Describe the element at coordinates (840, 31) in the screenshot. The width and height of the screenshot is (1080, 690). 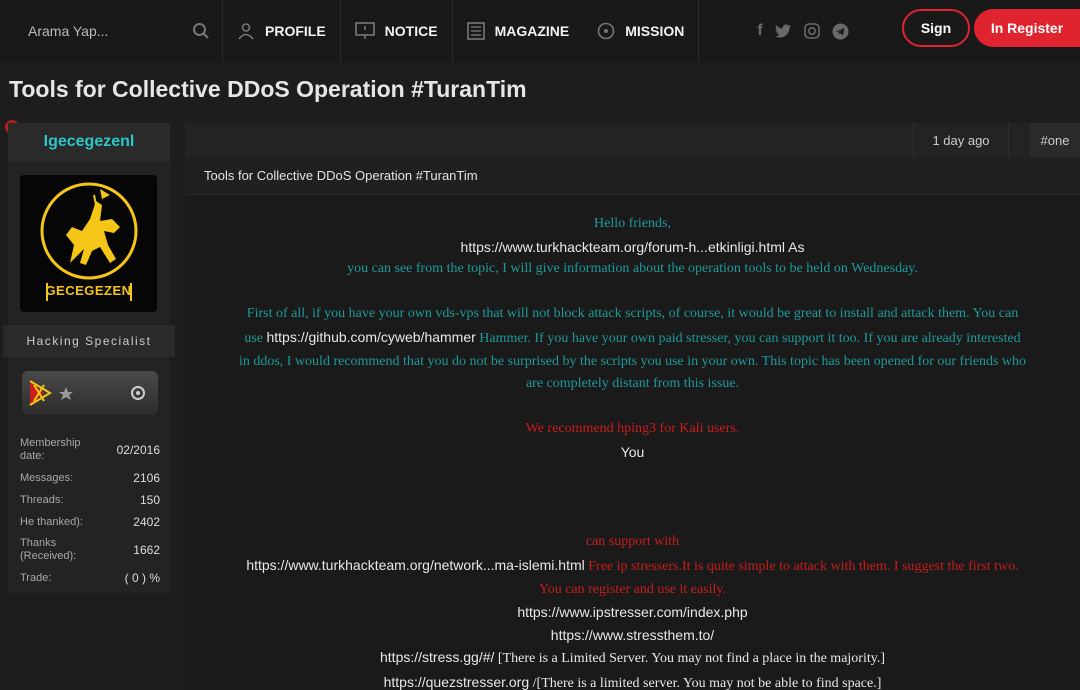
I see `telegram-icon` at that location.